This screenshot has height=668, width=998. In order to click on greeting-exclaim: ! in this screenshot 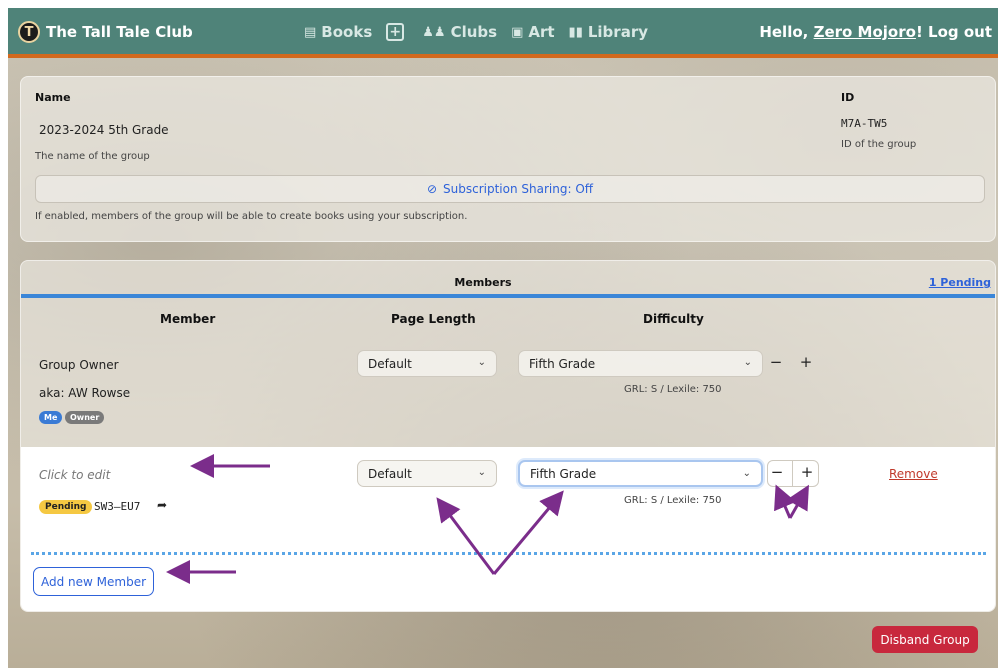, I will do `click(919, 32)`.